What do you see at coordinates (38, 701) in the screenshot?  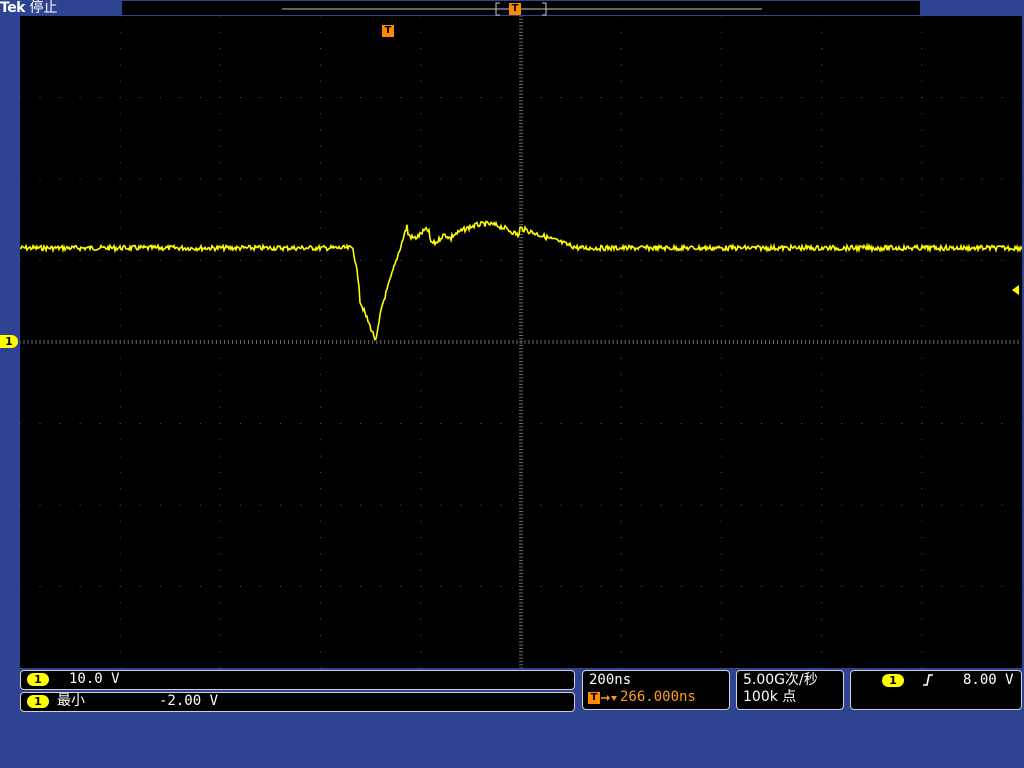 I see `measurement-channel-badge: 1` at bounding box center [38, 701].